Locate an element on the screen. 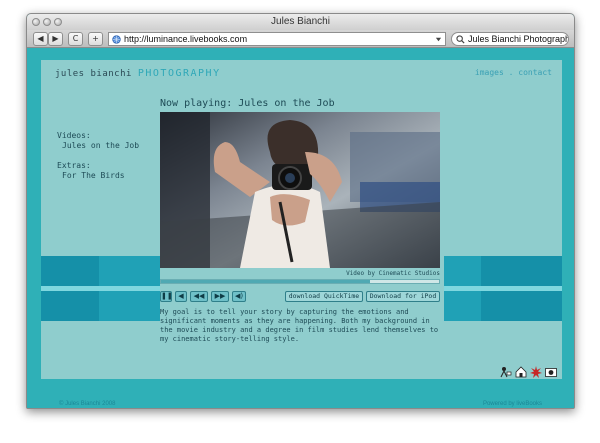 The height and width of the screenshot is (443, 600). logo-name: jules bianchi is located at coordinates (93, 74).